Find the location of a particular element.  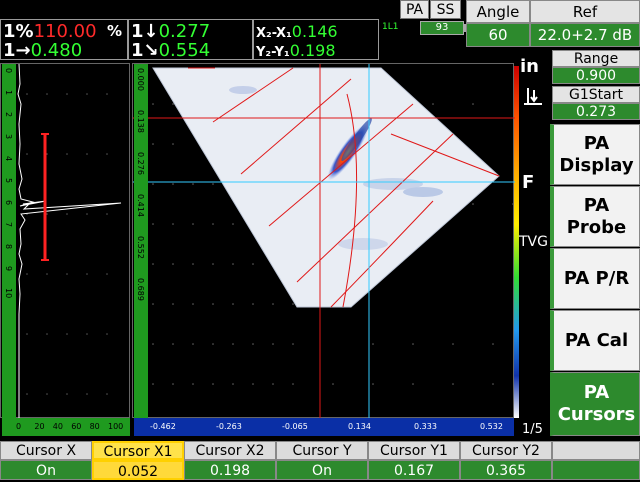

ascan-depth-tick-label: 3 is located at coordinates (8, 137).